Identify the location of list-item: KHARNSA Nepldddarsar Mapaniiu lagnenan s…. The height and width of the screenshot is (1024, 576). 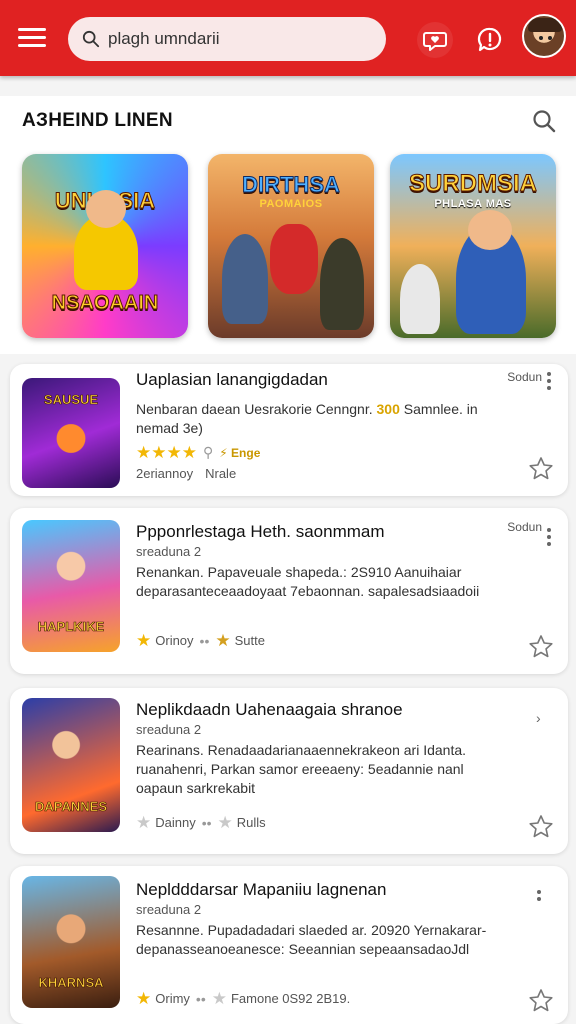
(289, 945).